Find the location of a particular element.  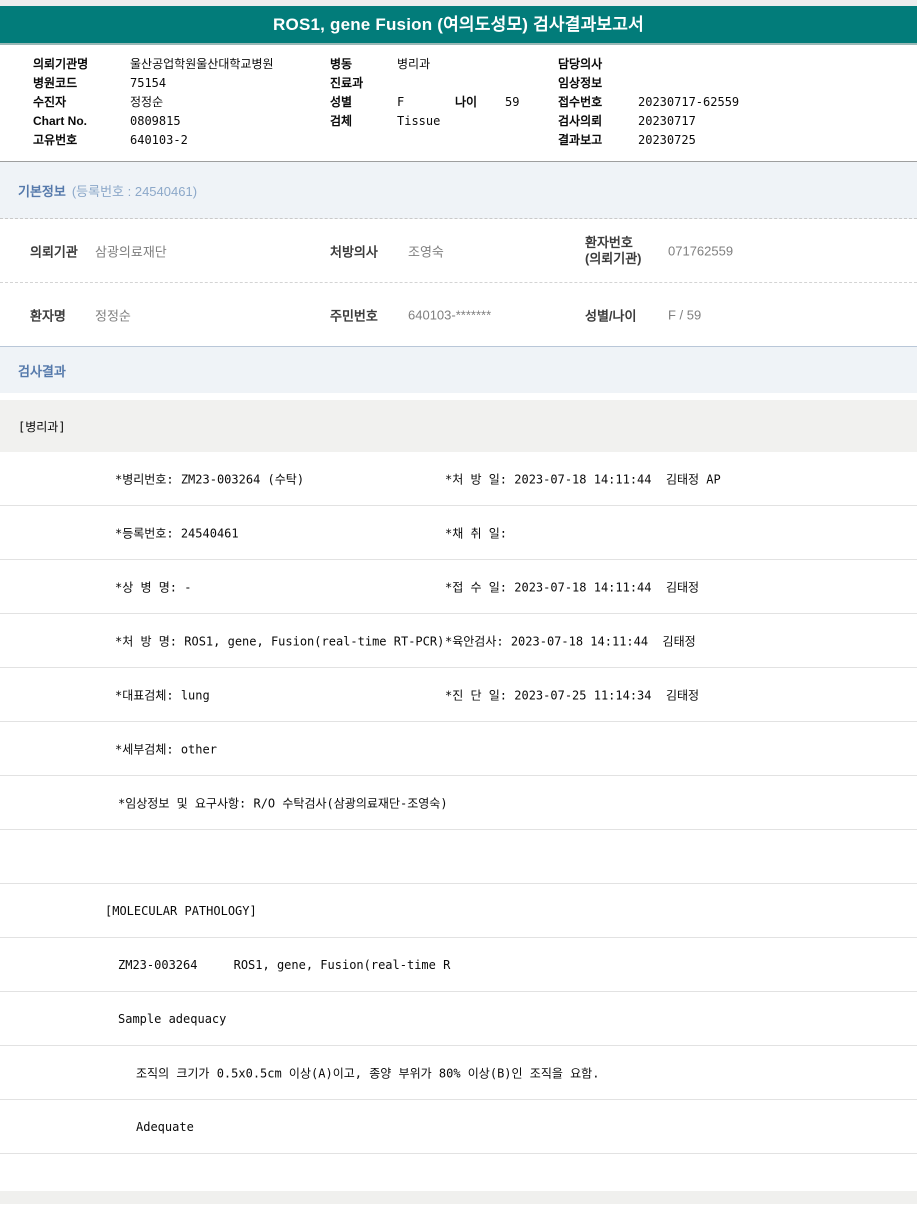

field-label: 나이 is located at coordinates (466, 102).